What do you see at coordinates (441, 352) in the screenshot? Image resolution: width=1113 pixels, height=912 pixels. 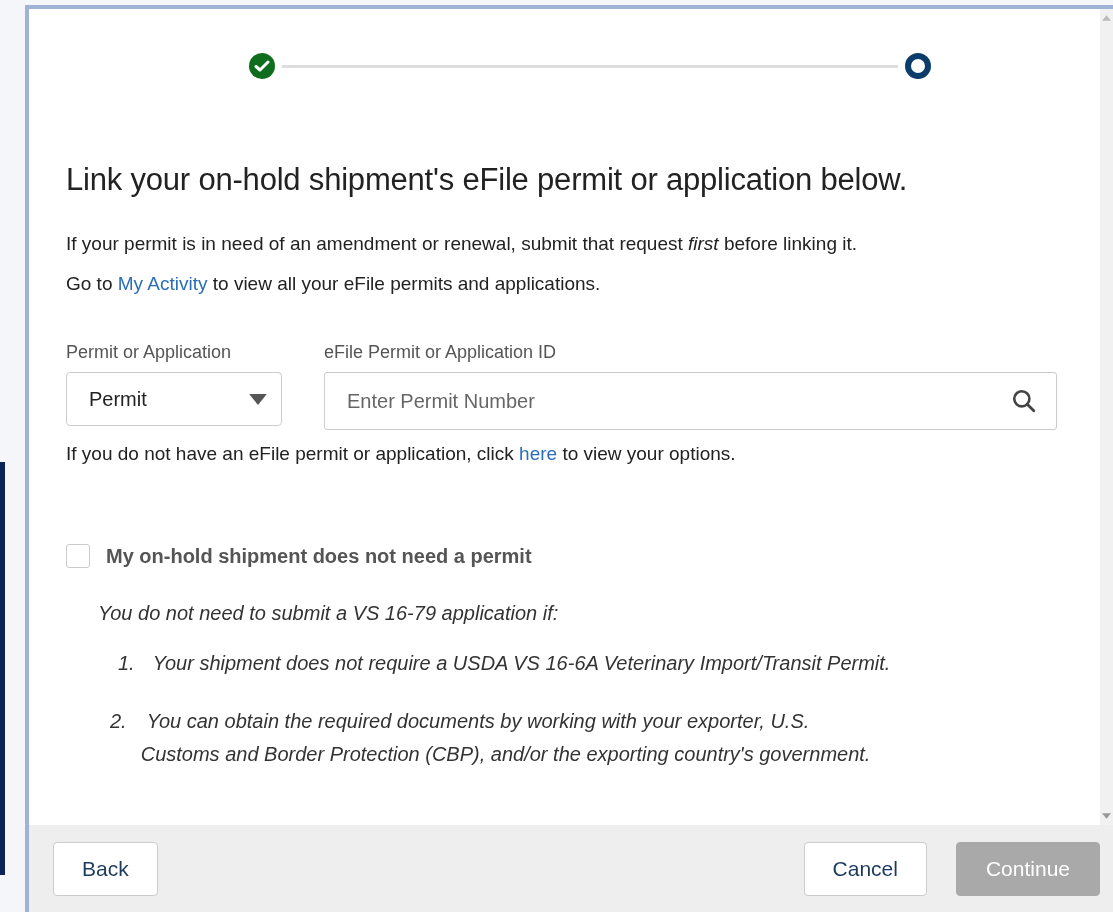 I see `field-label: eFile Permit or Application ID` at bounding box center [441, 352].